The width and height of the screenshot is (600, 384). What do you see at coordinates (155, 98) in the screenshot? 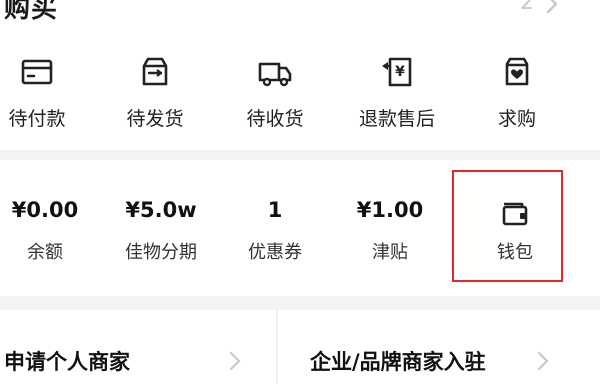
I see `order-item-pending-shipment: 待发货` at bounding box center [155, 98].